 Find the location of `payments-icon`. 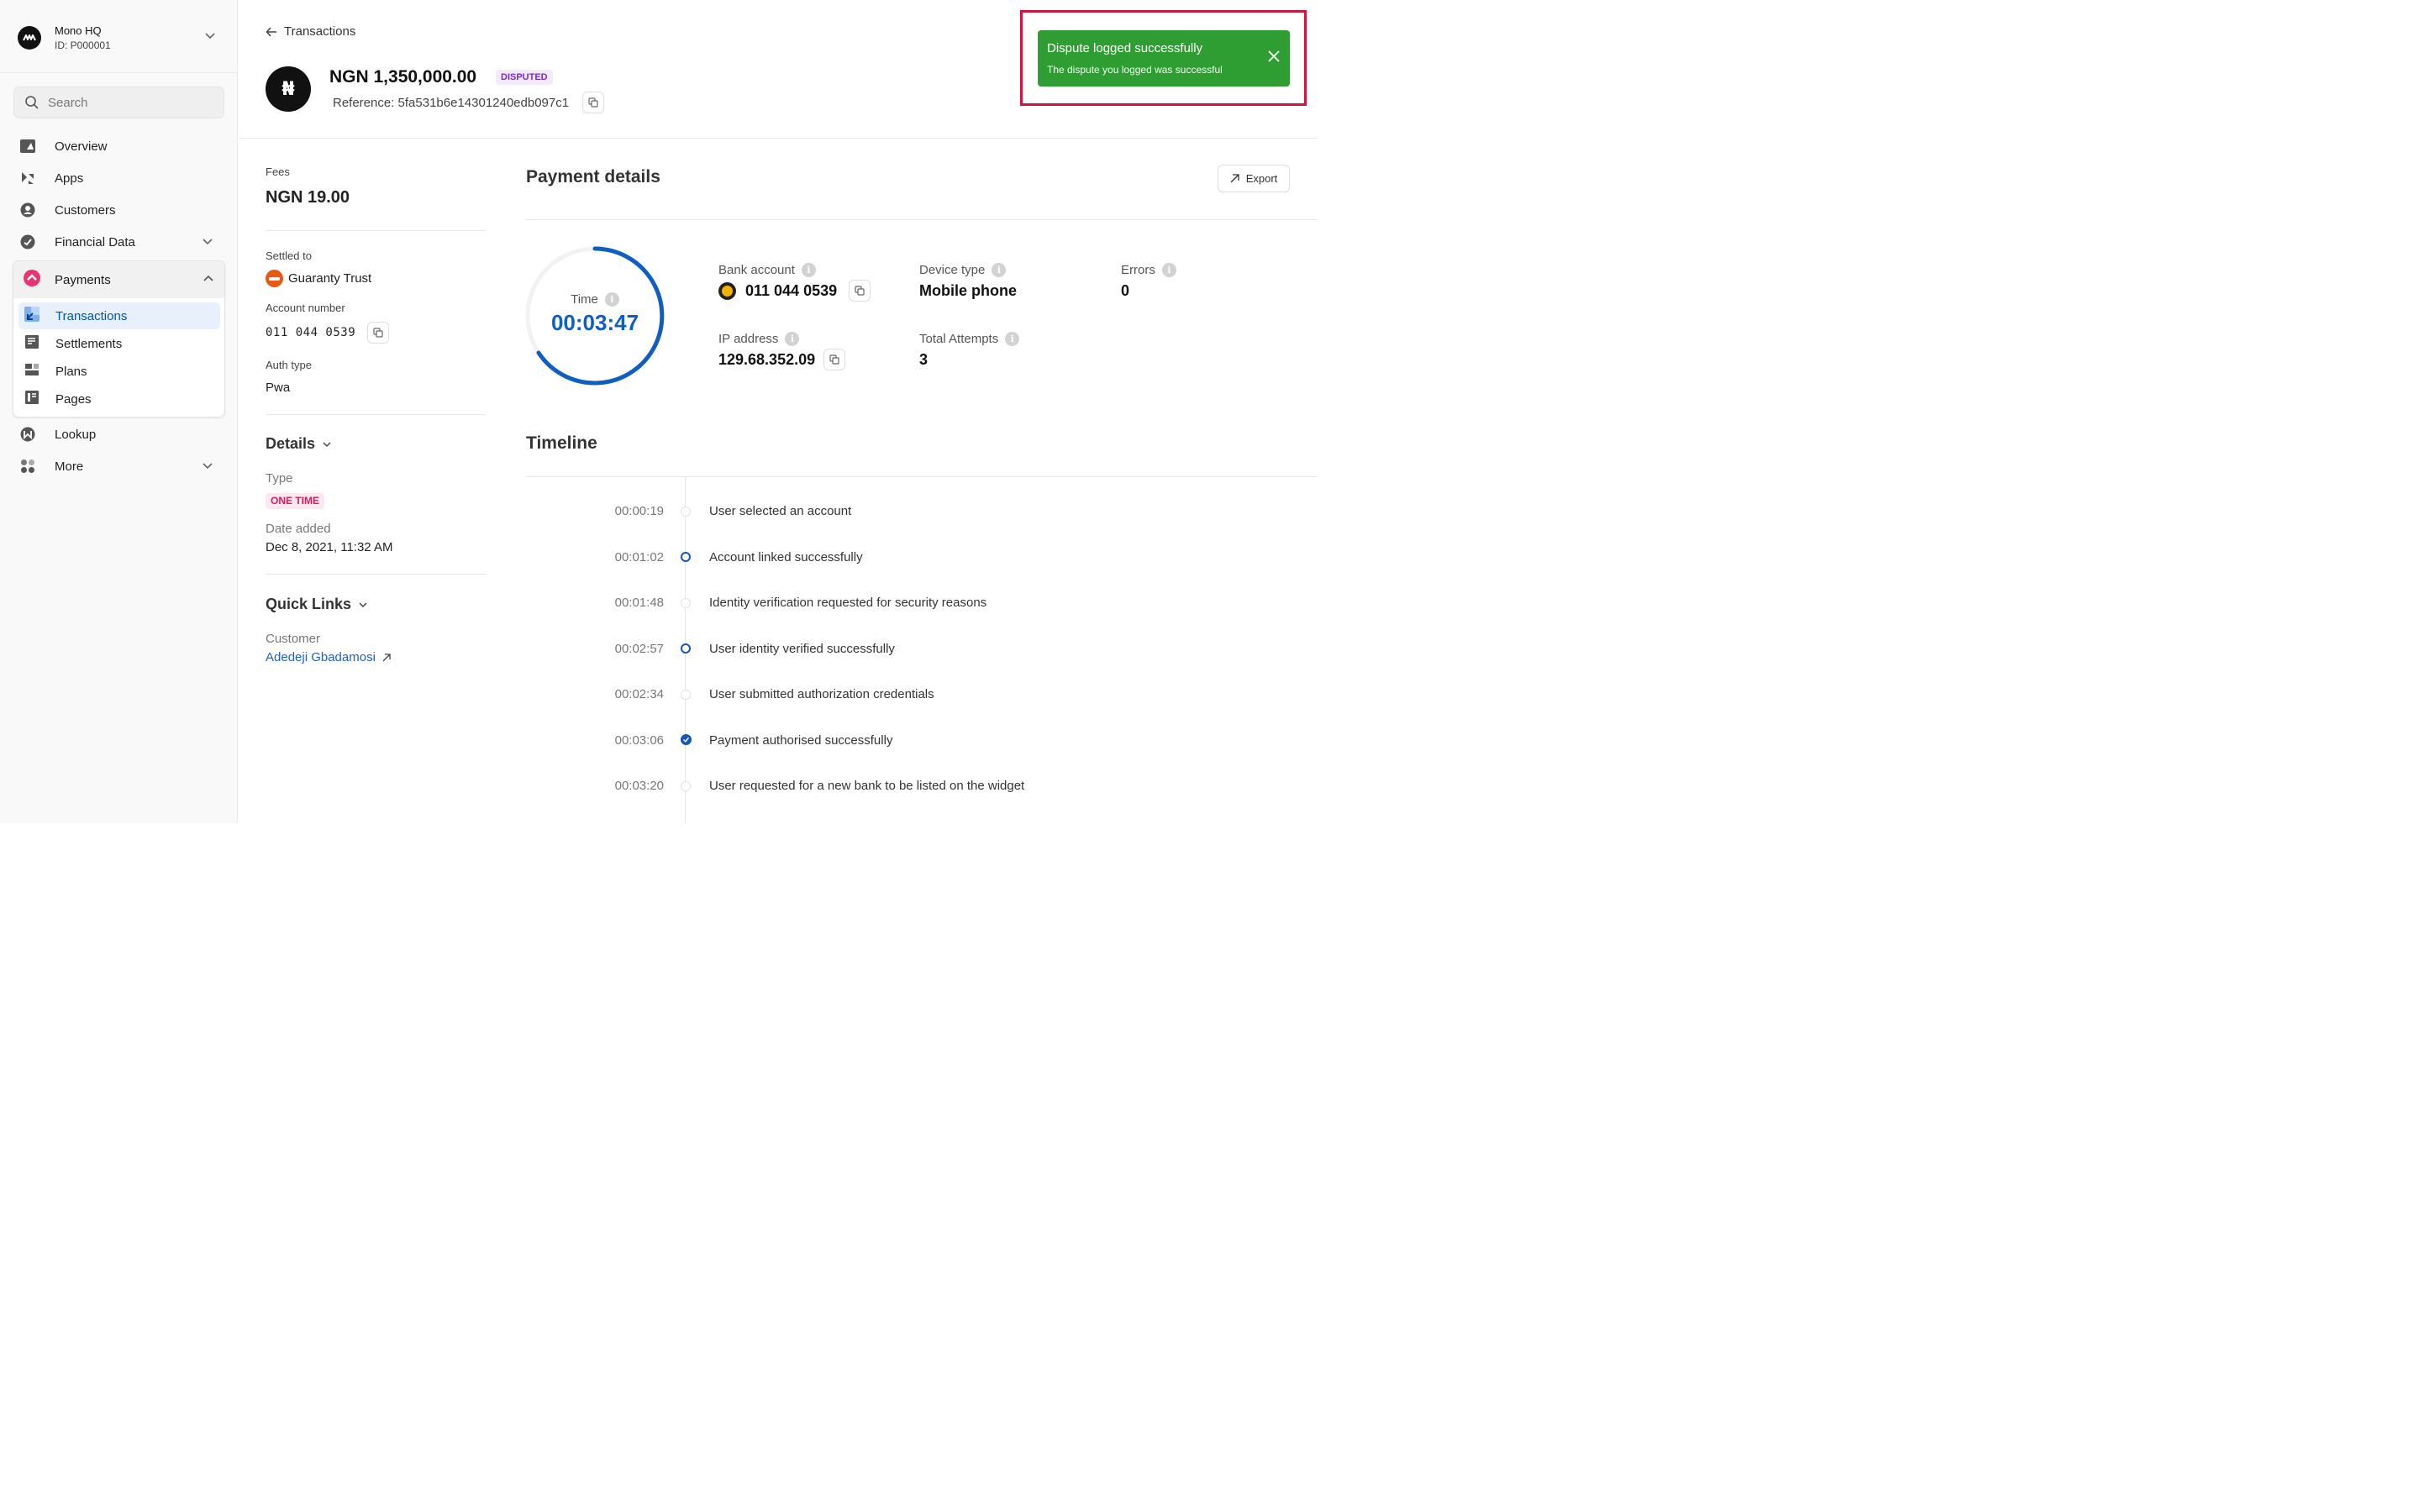

payments-icon is located at coordinates (32, 280).